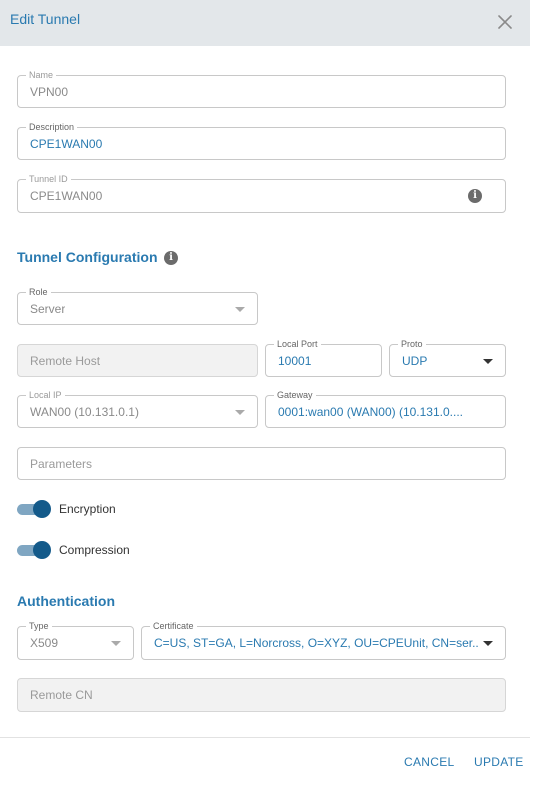  I want to click on proto-value: UDP, so click(415, 360).